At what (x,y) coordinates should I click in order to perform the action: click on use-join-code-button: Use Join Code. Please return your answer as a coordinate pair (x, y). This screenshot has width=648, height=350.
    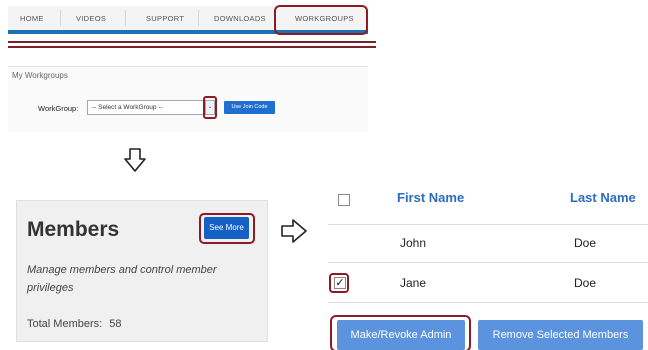
    Looking at the image, I should click on (249, 107).